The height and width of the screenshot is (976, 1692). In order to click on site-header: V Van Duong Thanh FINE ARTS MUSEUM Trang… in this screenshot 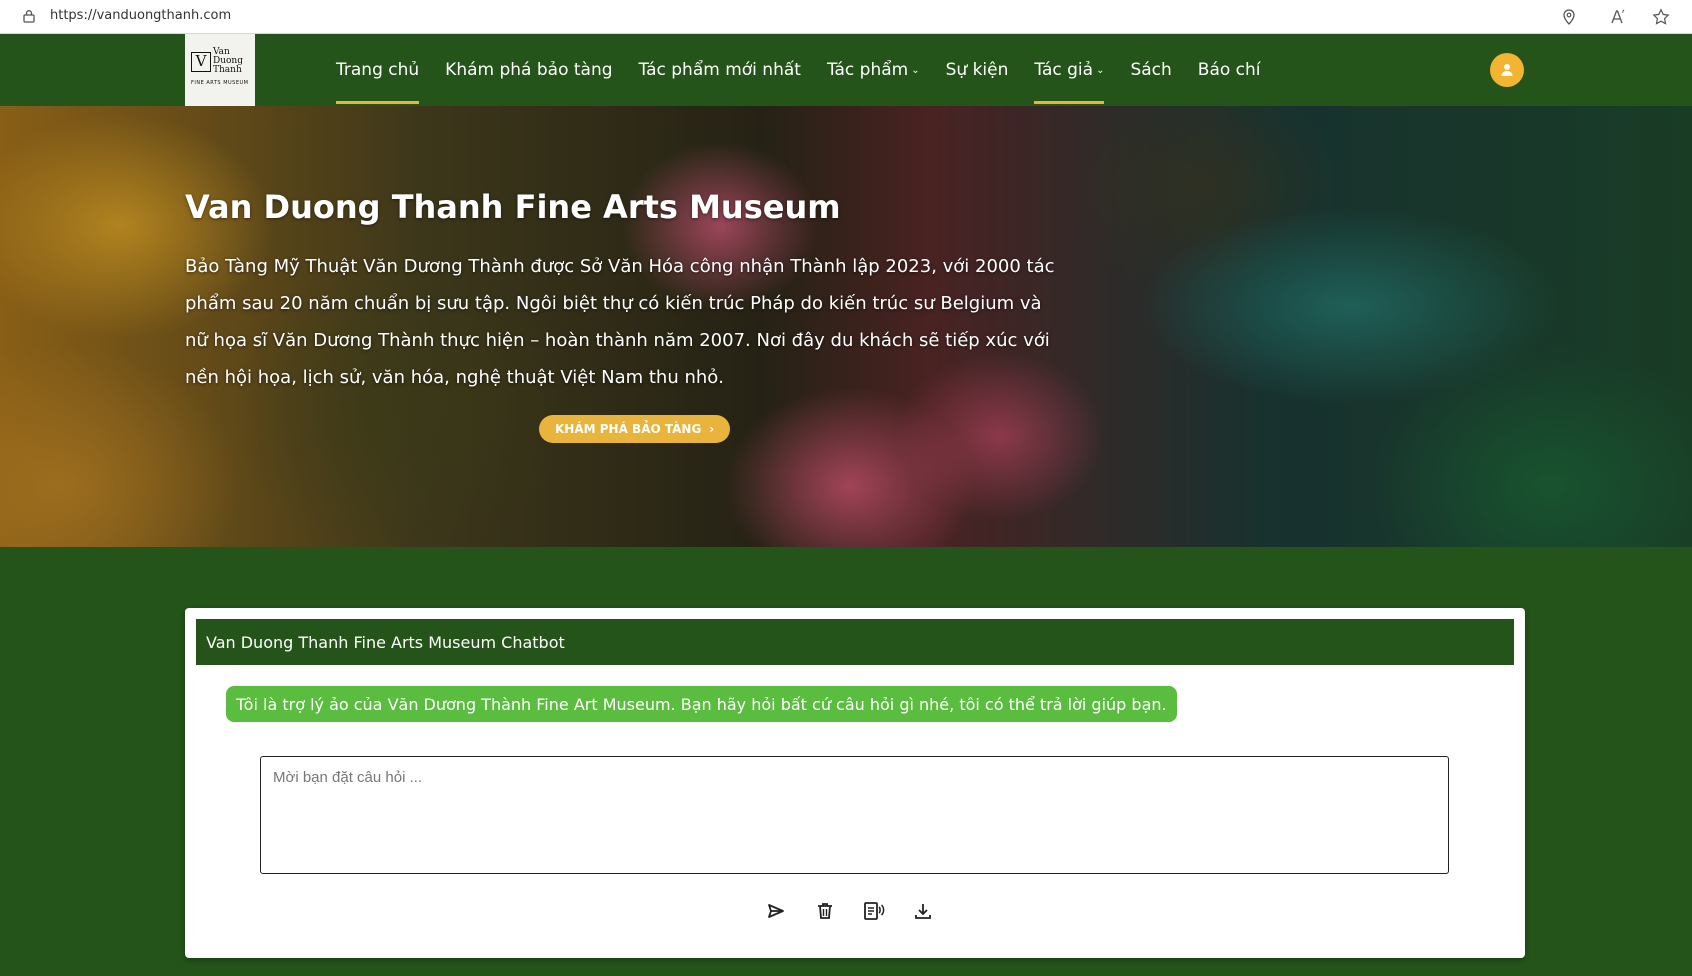, I will do `click(846, 70)`.